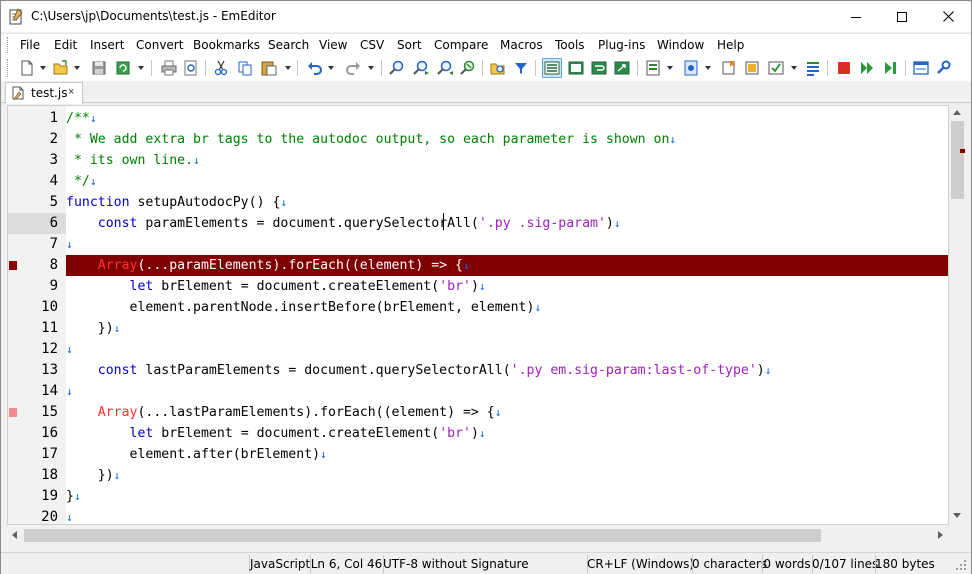  I want to click on toolbar-grip, so click(9, 68).